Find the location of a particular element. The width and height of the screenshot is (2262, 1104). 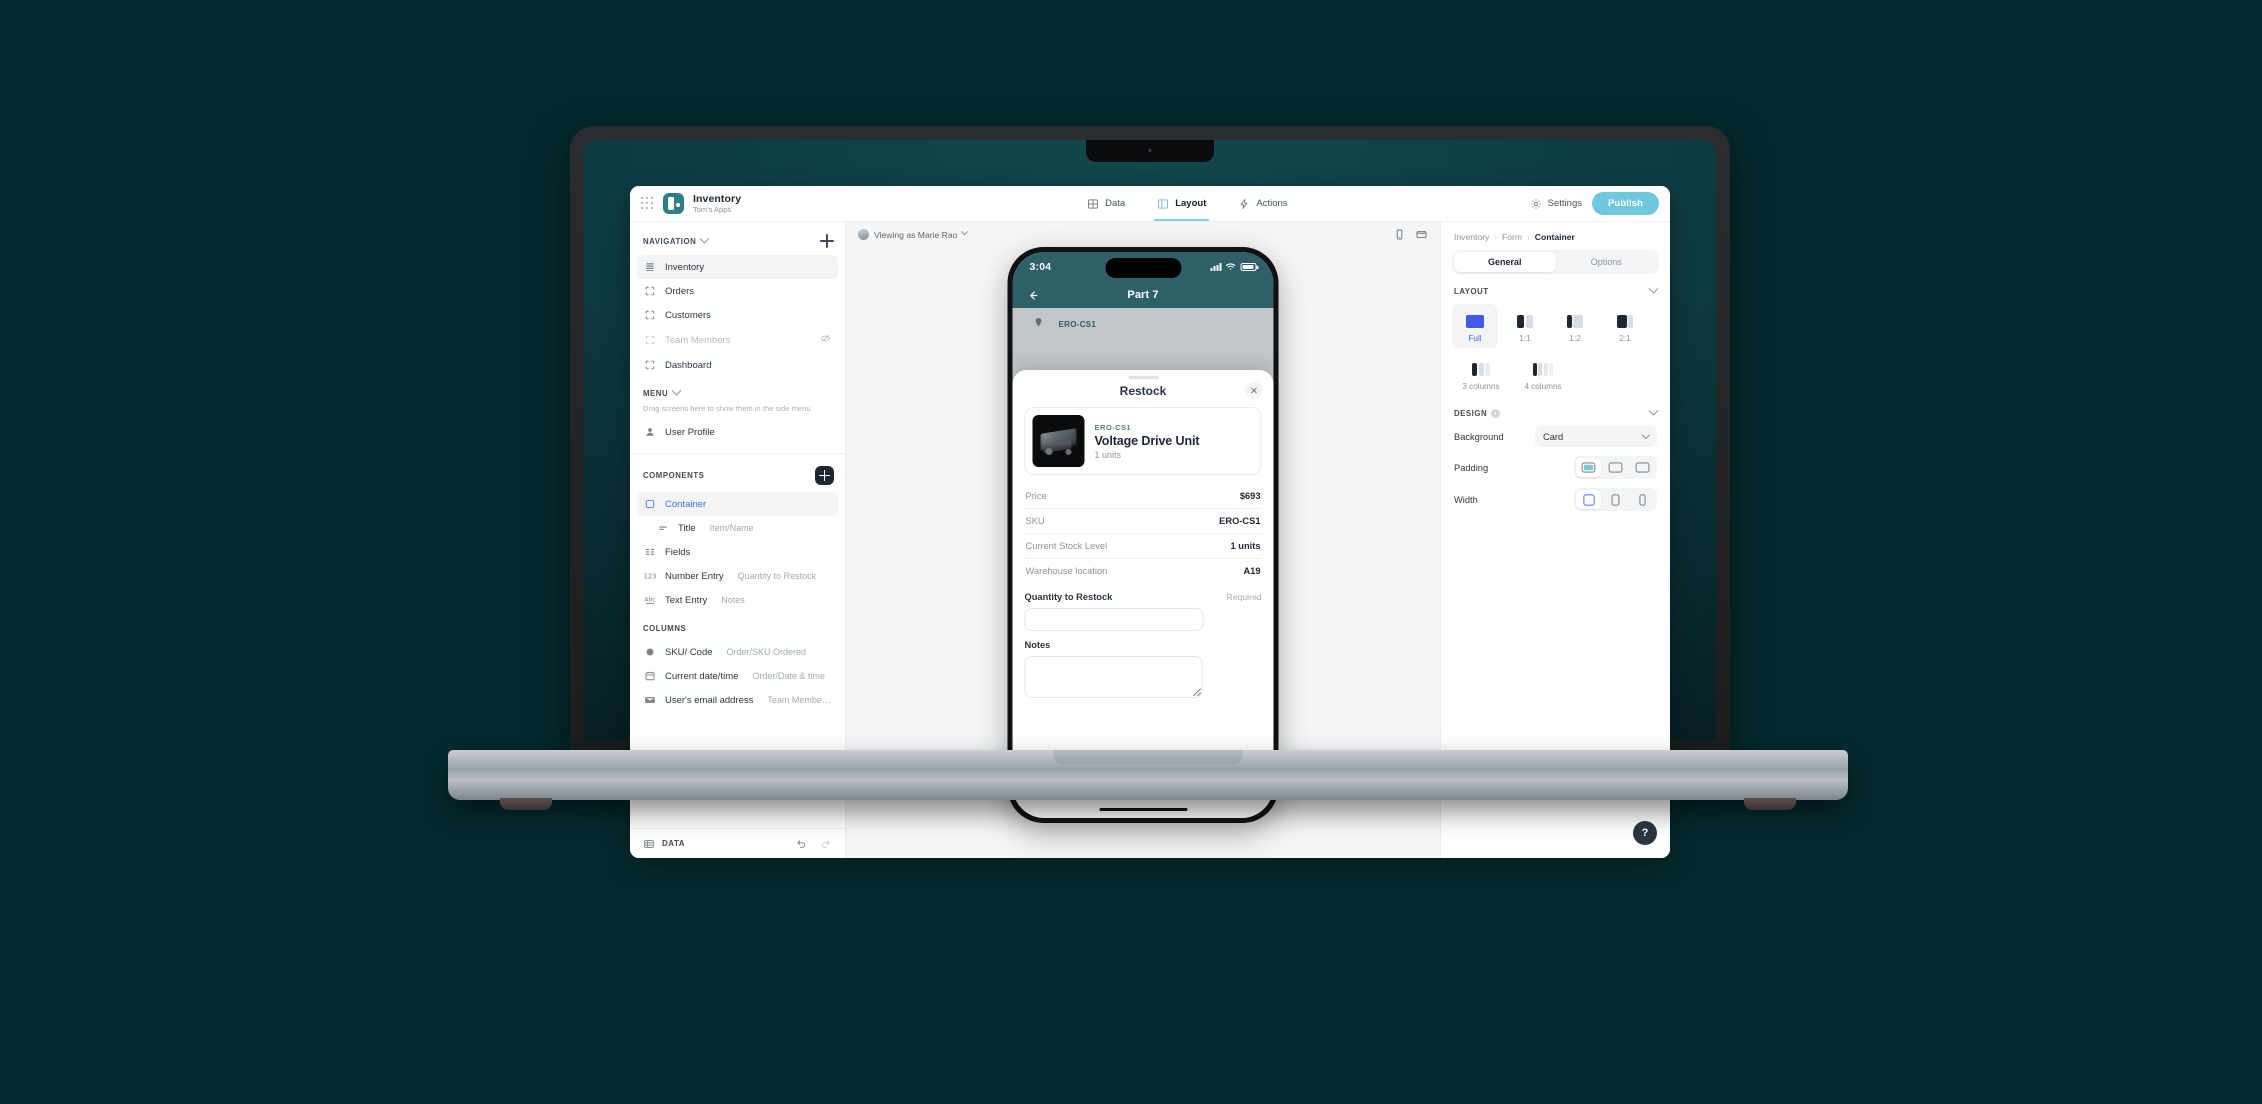

tablet-device-icon is located at coordinates (1421, 234).